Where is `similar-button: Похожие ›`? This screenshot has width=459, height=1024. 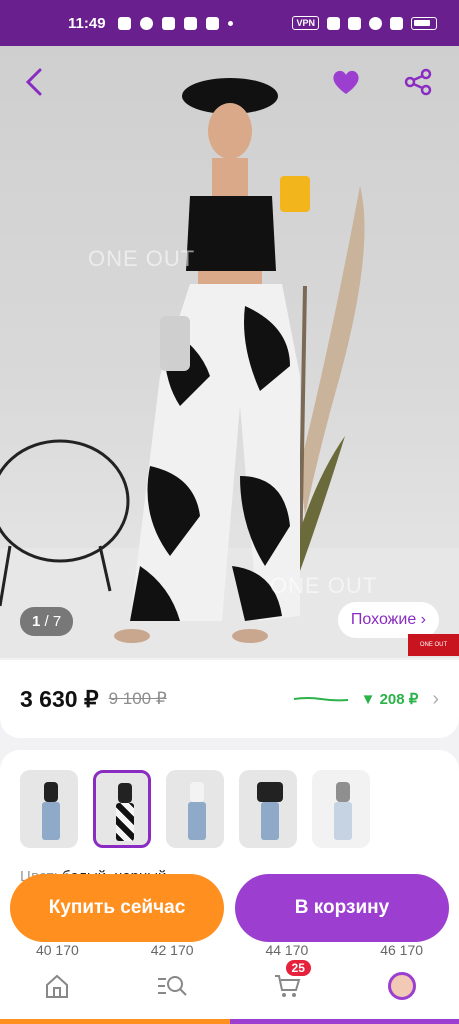 similar-button: Похожие › is located at coordinates (388, 620).